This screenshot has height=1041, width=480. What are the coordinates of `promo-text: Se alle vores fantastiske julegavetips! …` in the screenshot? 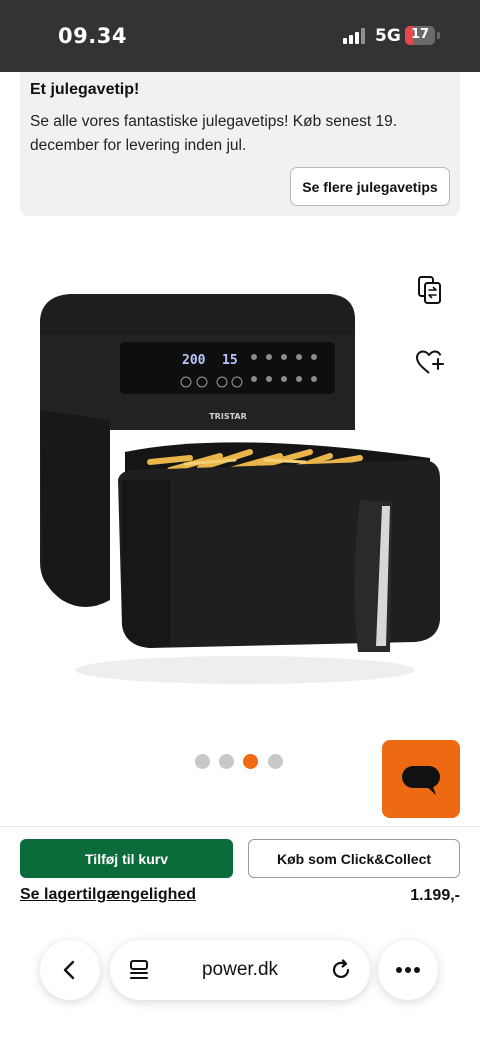 It's located at (214, 133).